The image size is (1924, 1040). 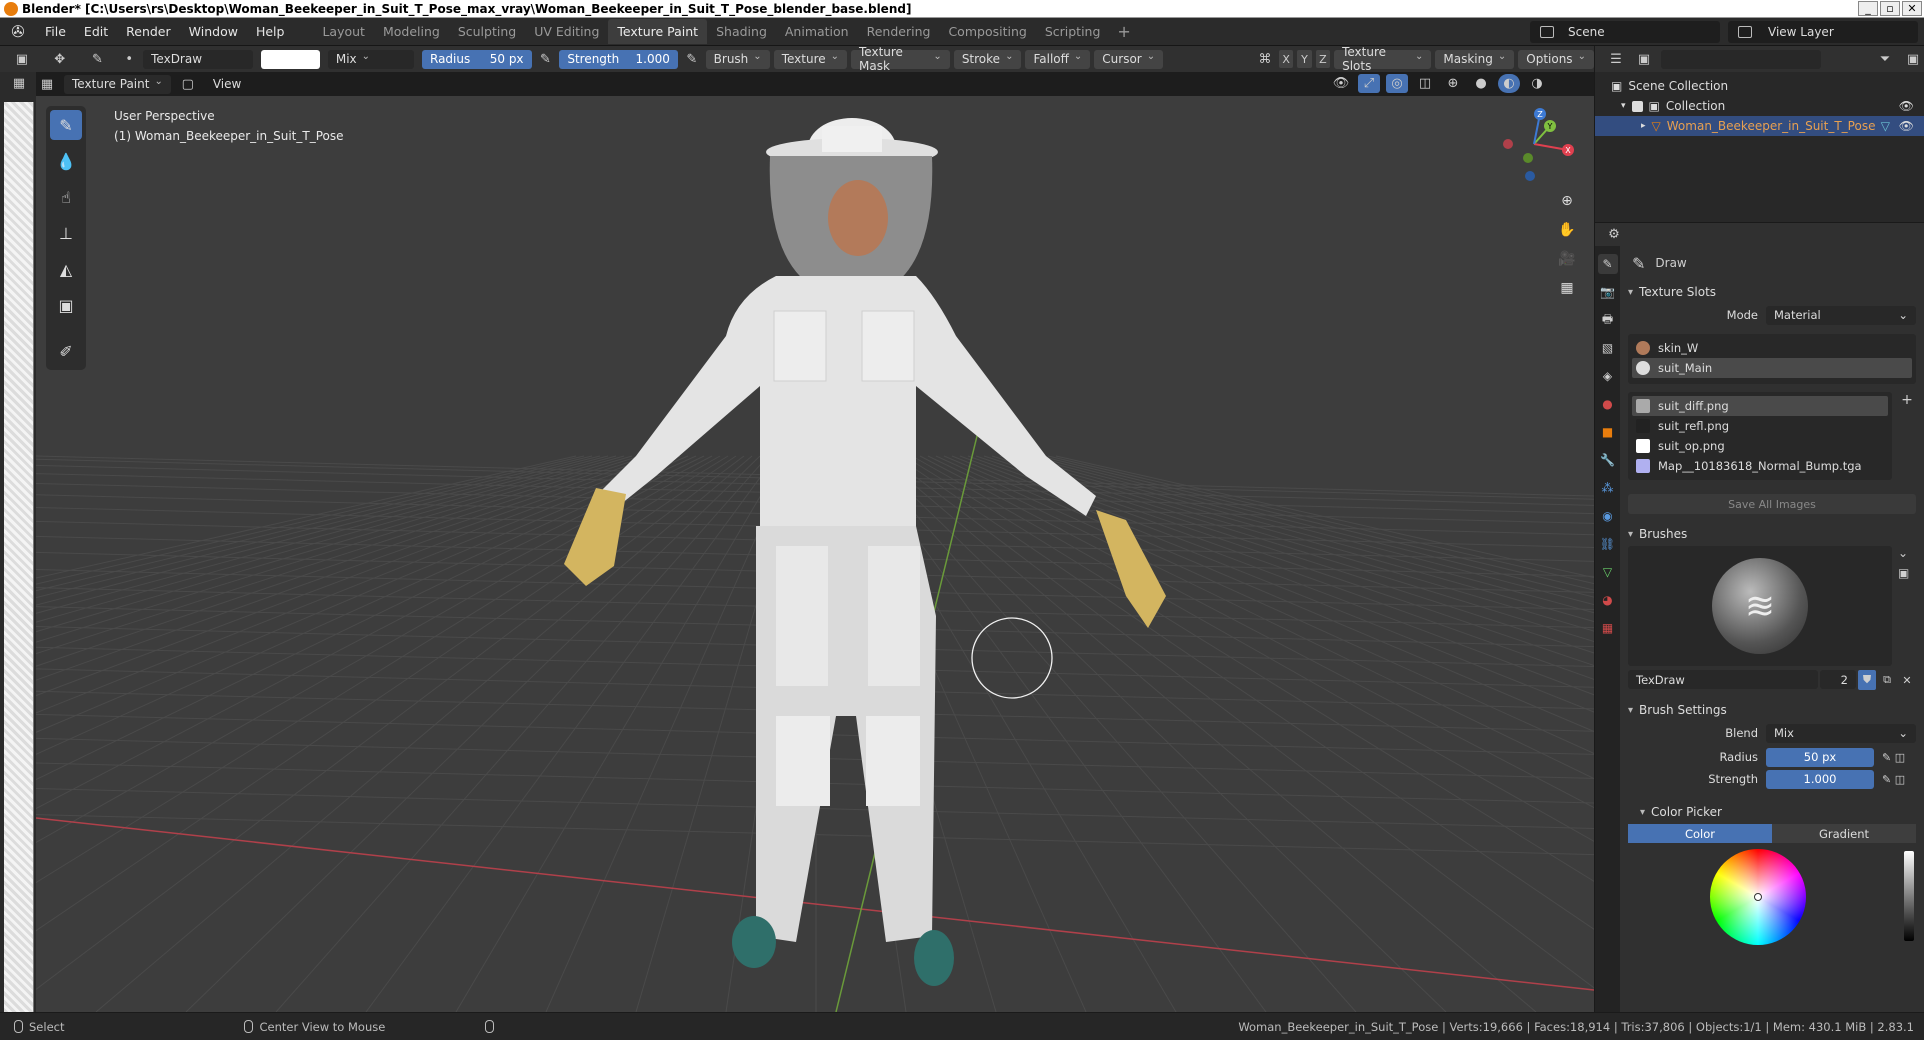 What do you see at coordinates (1509, 83) in the screenshot?
I see `material-shading-icon: ◐` at bounding box center [1509, 83].